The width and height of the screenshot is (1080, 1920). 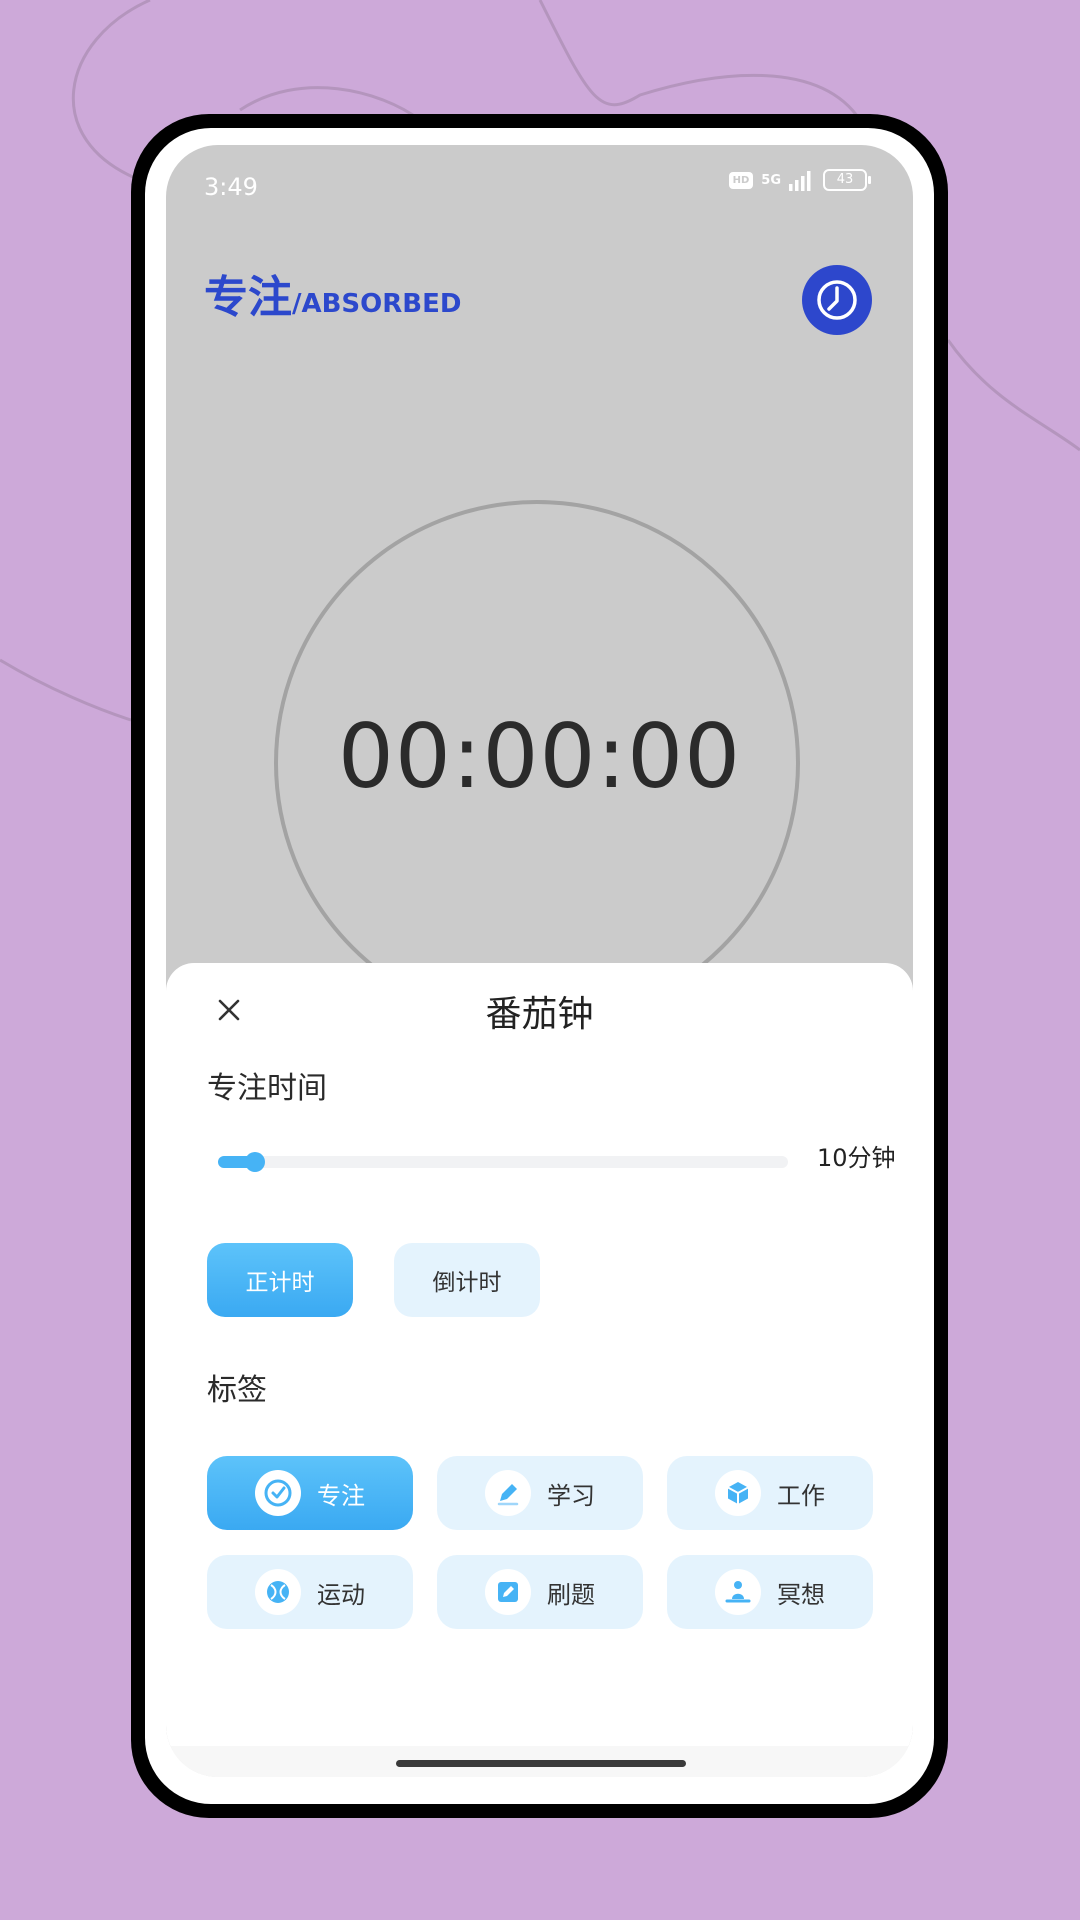 I want to click on hd-badge: HD, so click(x=741, y=180).